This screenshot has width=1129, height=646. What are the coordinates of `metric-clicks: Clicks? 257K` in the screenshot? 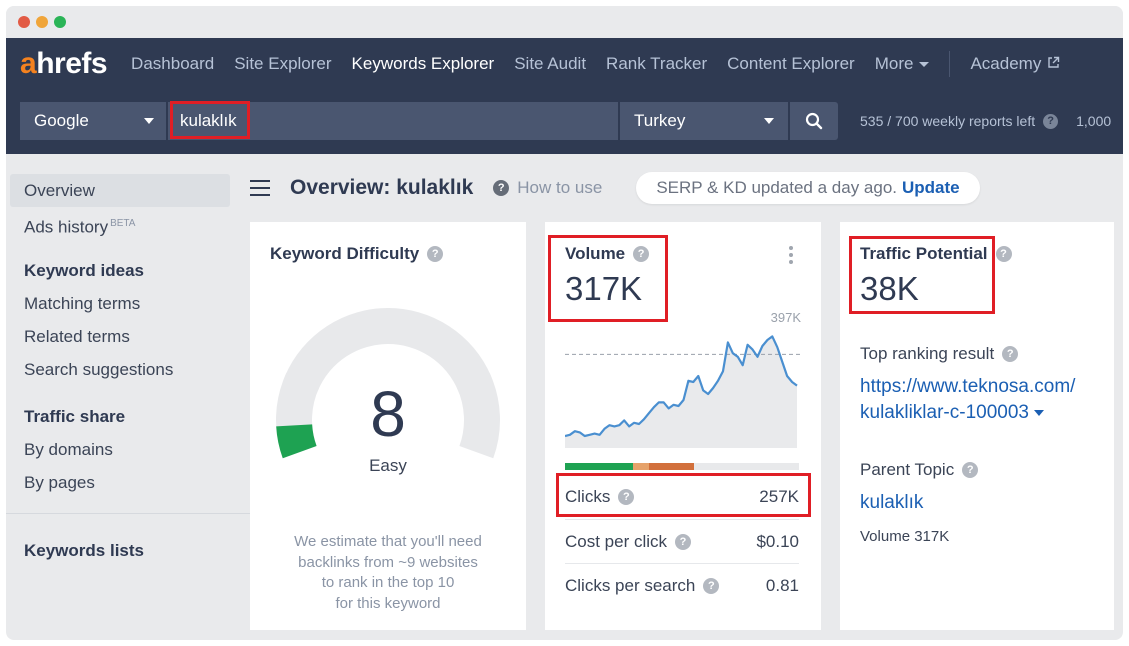 It's located at (682, 496).